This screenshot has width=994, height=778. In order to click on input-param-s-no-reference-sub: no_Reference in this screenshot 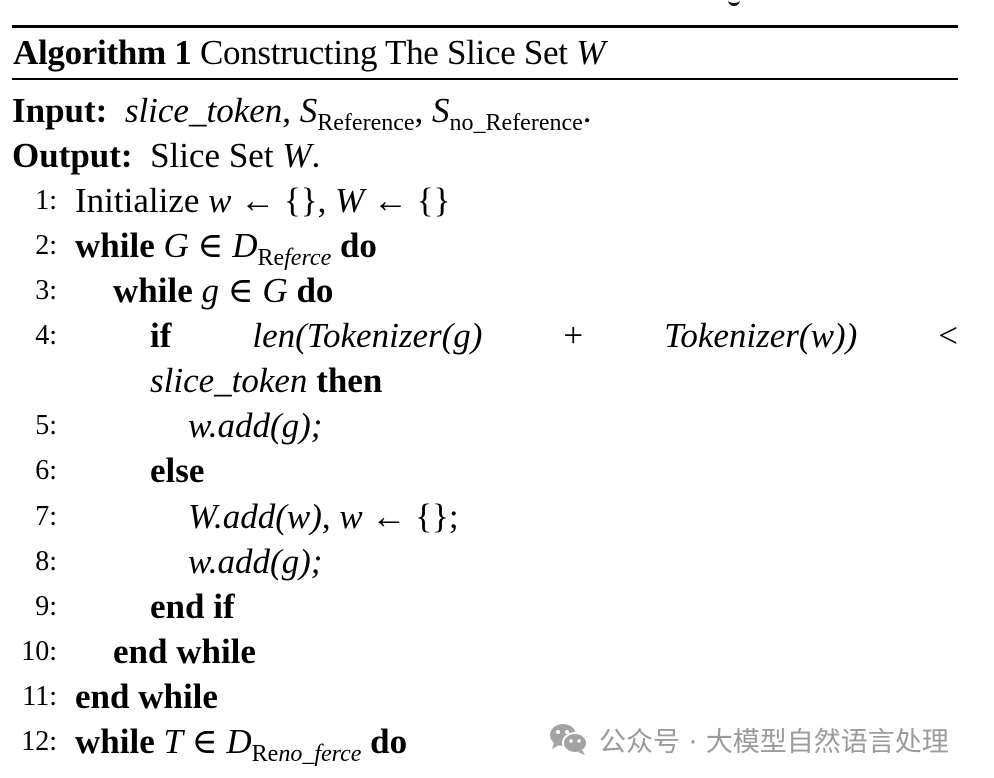, I will do `click(516, 123)`.